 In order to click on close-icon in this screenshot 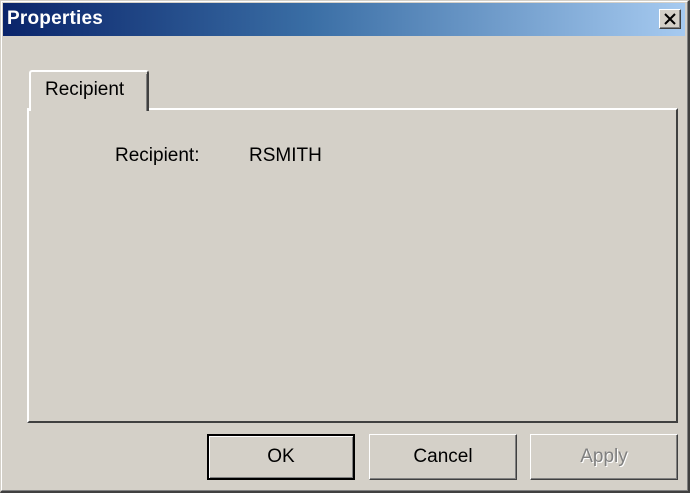, I will do `click(670, 19)`.